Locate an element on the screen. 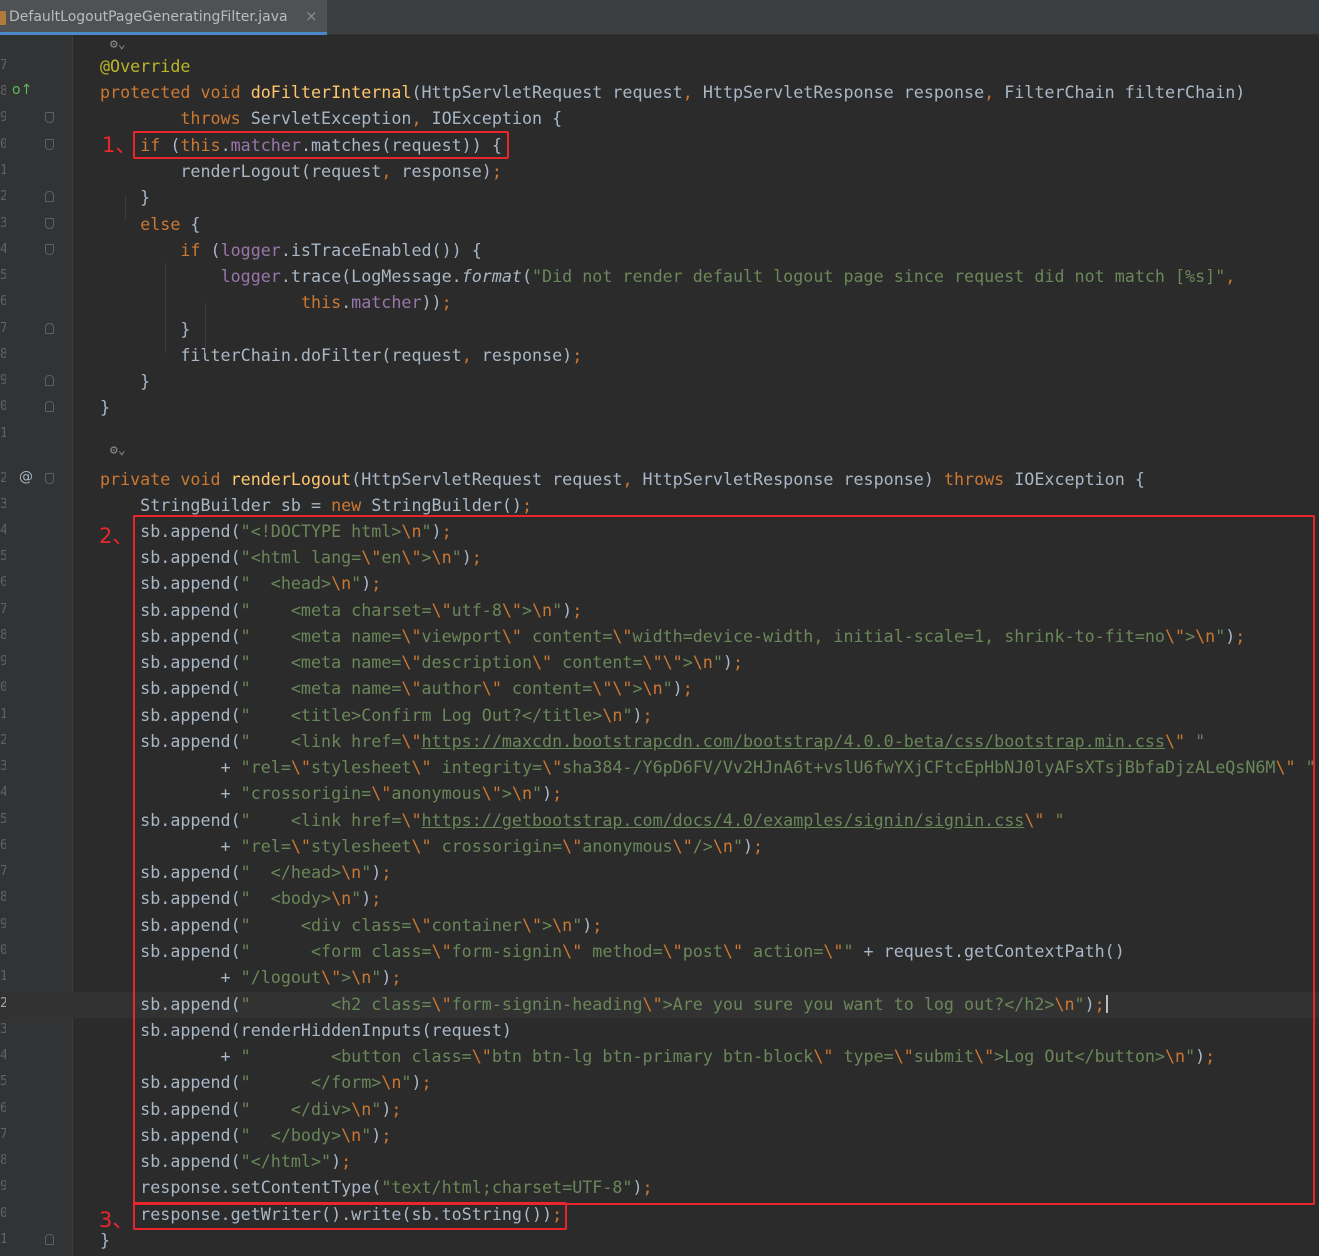 This screenshot has height=1256, width=1319. code-text: @Override is located at coordinates (145, 66).